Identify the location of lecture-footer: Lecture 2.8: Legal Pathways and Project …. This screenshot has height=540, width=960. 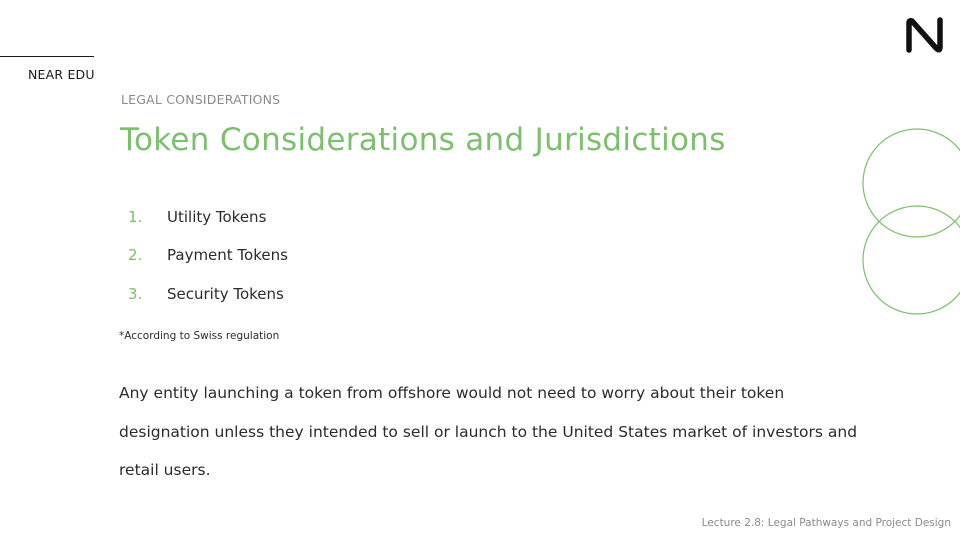
(826, 523).